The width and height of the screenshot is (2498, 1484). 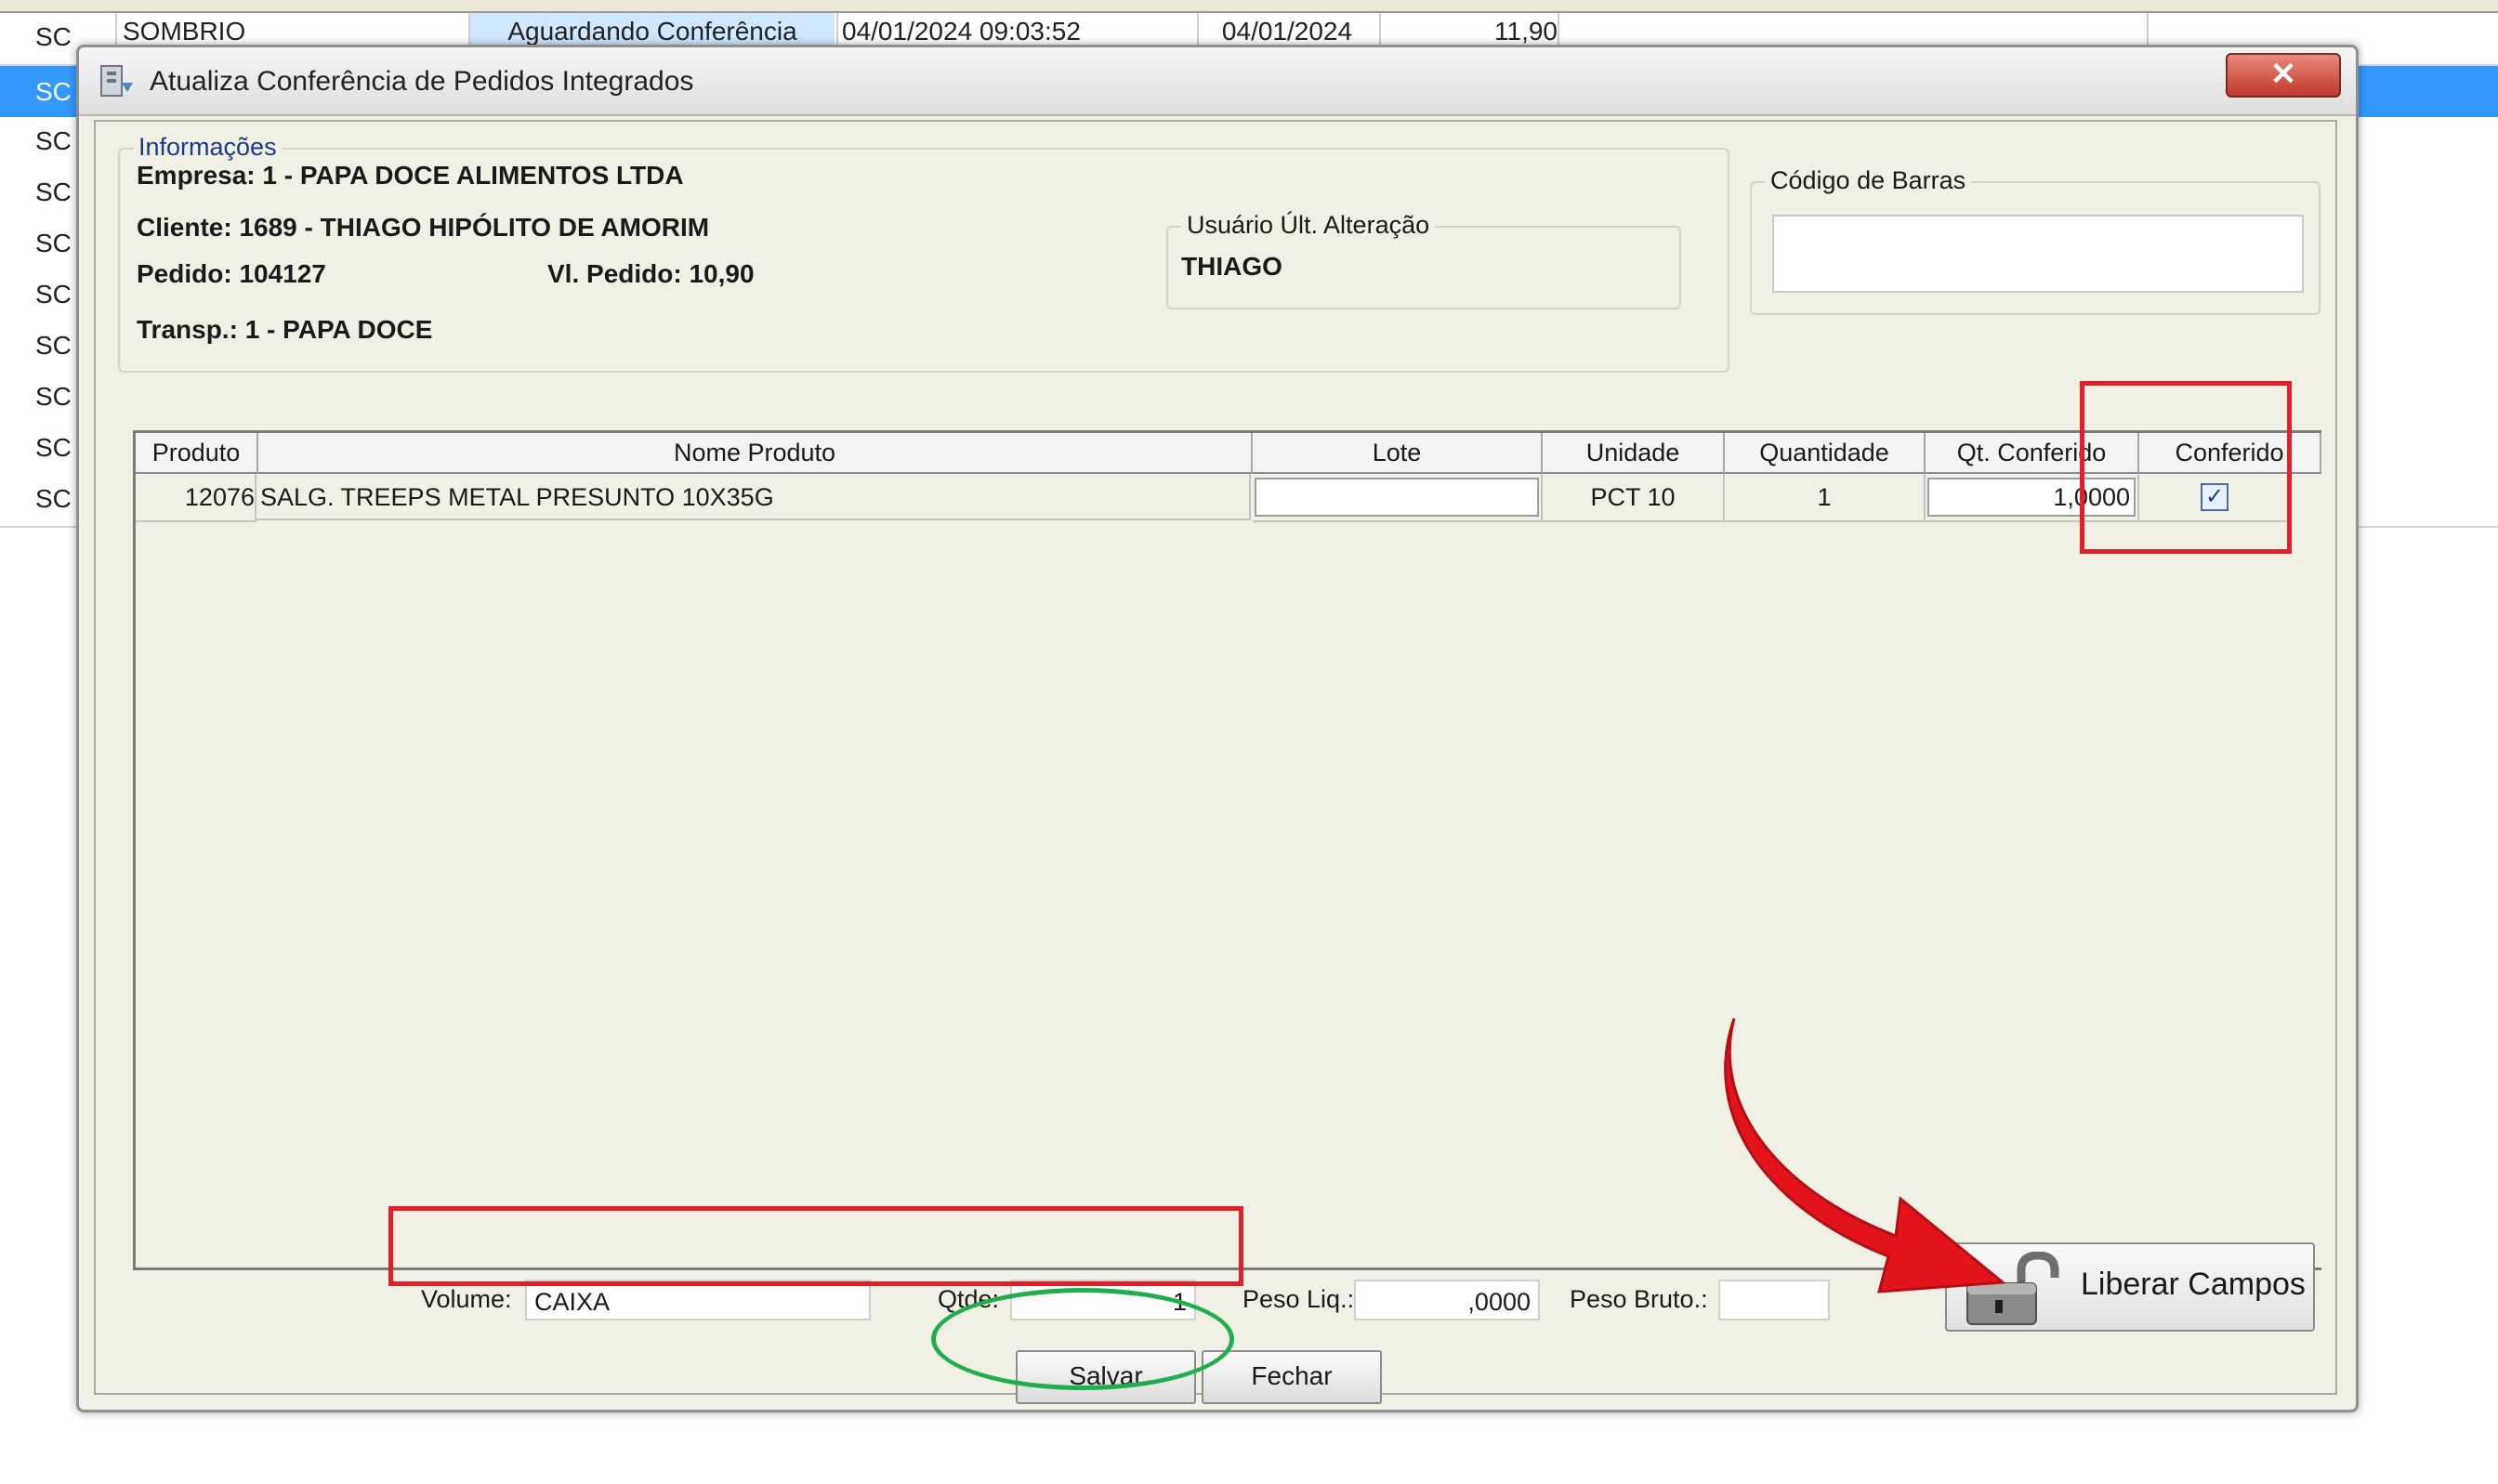 I want to click on produto-cell: 12076, so click(x=196, y=498).